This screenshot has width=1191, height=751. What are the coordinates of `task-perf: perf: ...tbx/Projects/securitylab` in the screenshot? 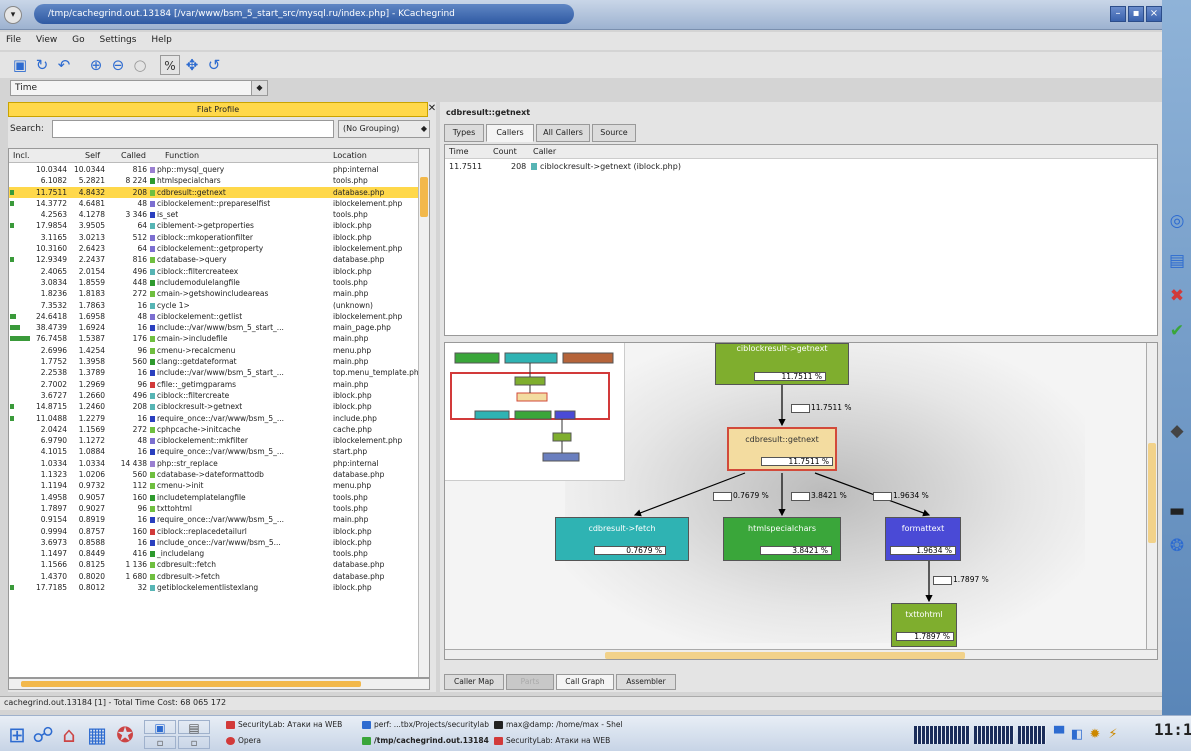 It's located at (427, 725).